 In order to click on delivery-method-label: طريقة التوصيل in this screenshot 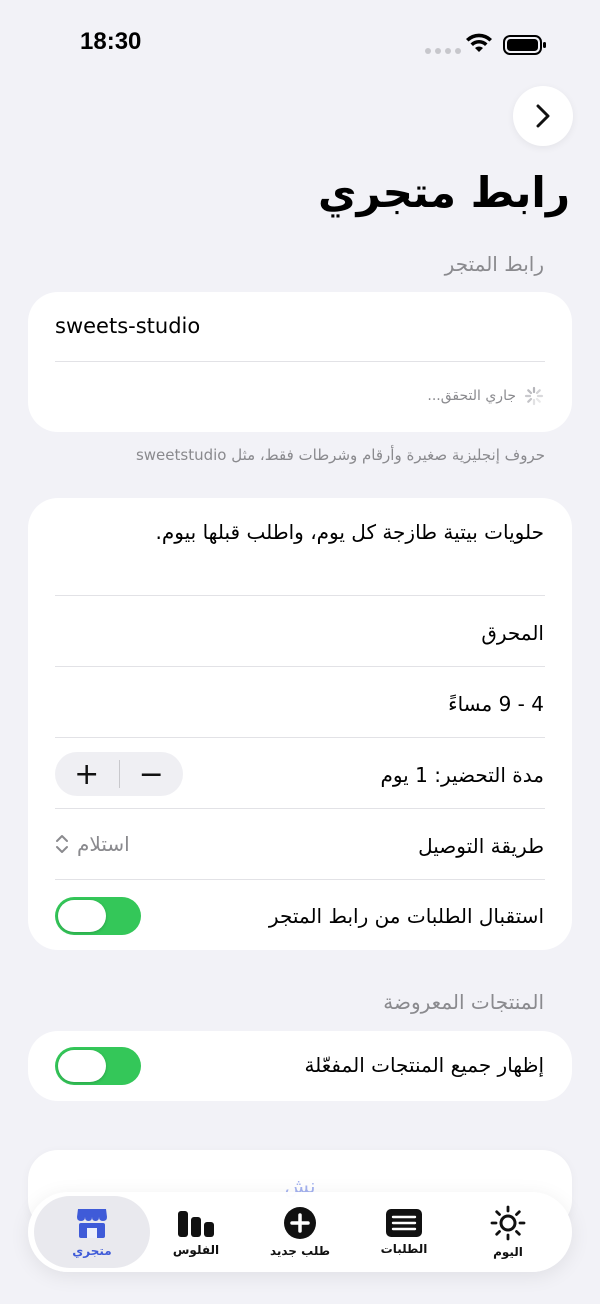, I will do `click(481, 846)`.